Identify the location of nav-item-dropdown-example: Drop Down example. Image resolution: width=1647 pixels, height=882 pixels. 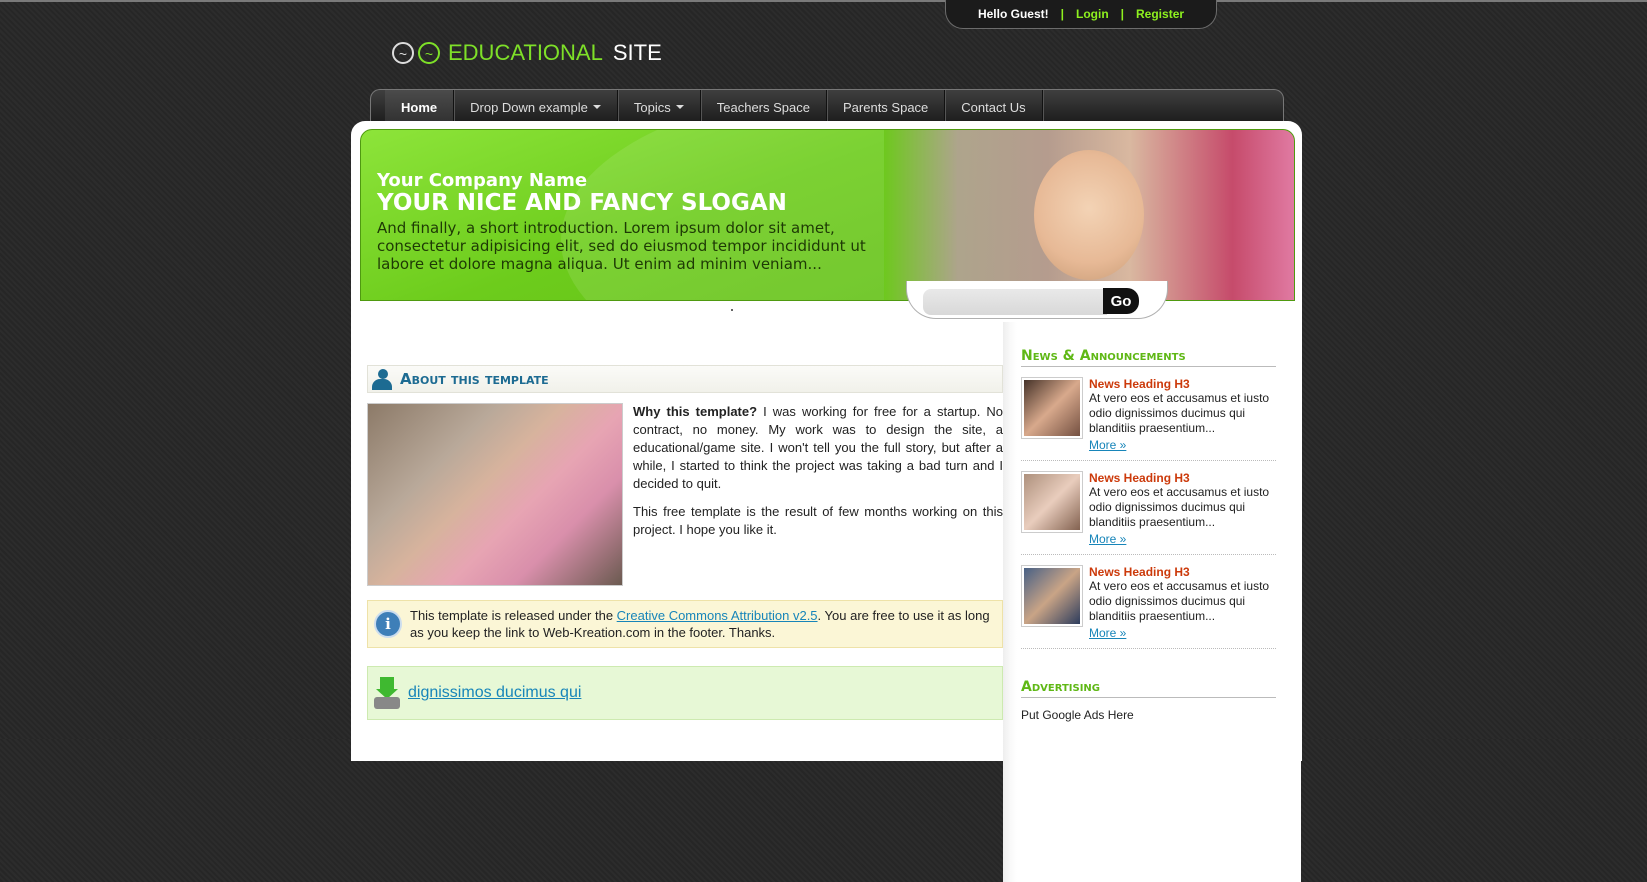
(536, 107).